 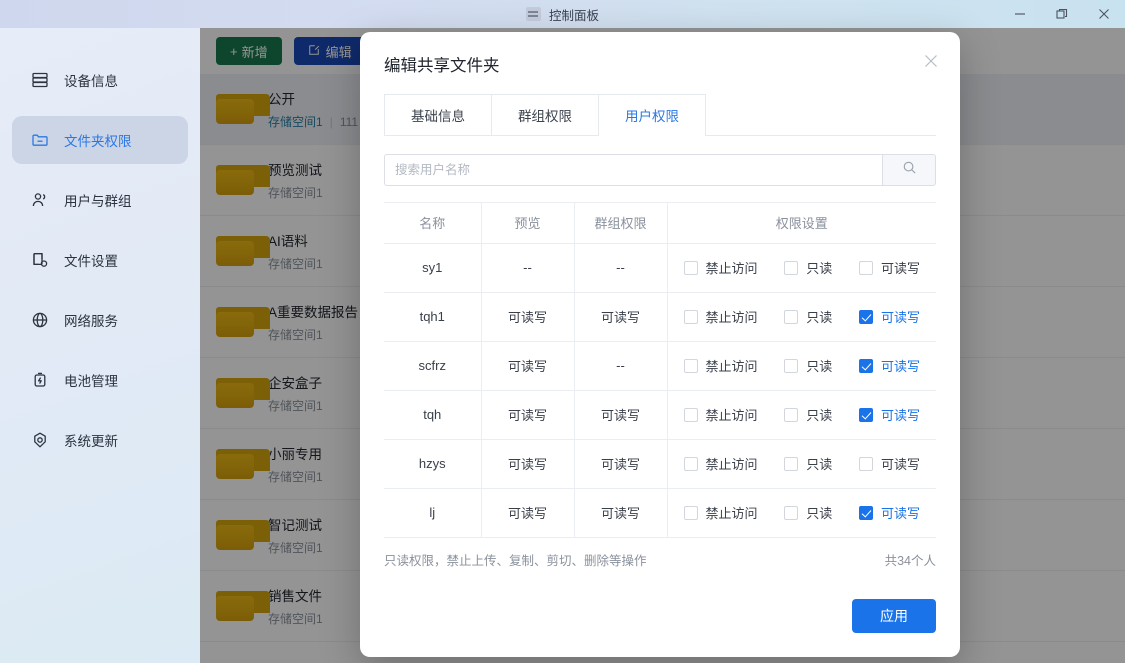 What do you see at coordinates (100, 80) in the screenshot?
I see `sidebar-item-device-info: 设备信息` at bounding box center [100, 80].